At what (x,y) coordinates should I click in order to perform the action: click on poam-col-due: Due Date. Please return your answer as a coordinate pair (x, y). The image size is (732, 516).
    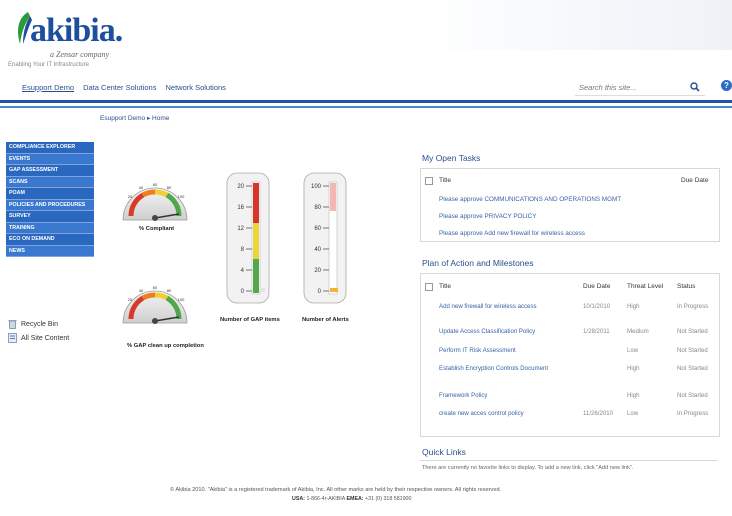
    Looking at the image, I should click on (596, 286).